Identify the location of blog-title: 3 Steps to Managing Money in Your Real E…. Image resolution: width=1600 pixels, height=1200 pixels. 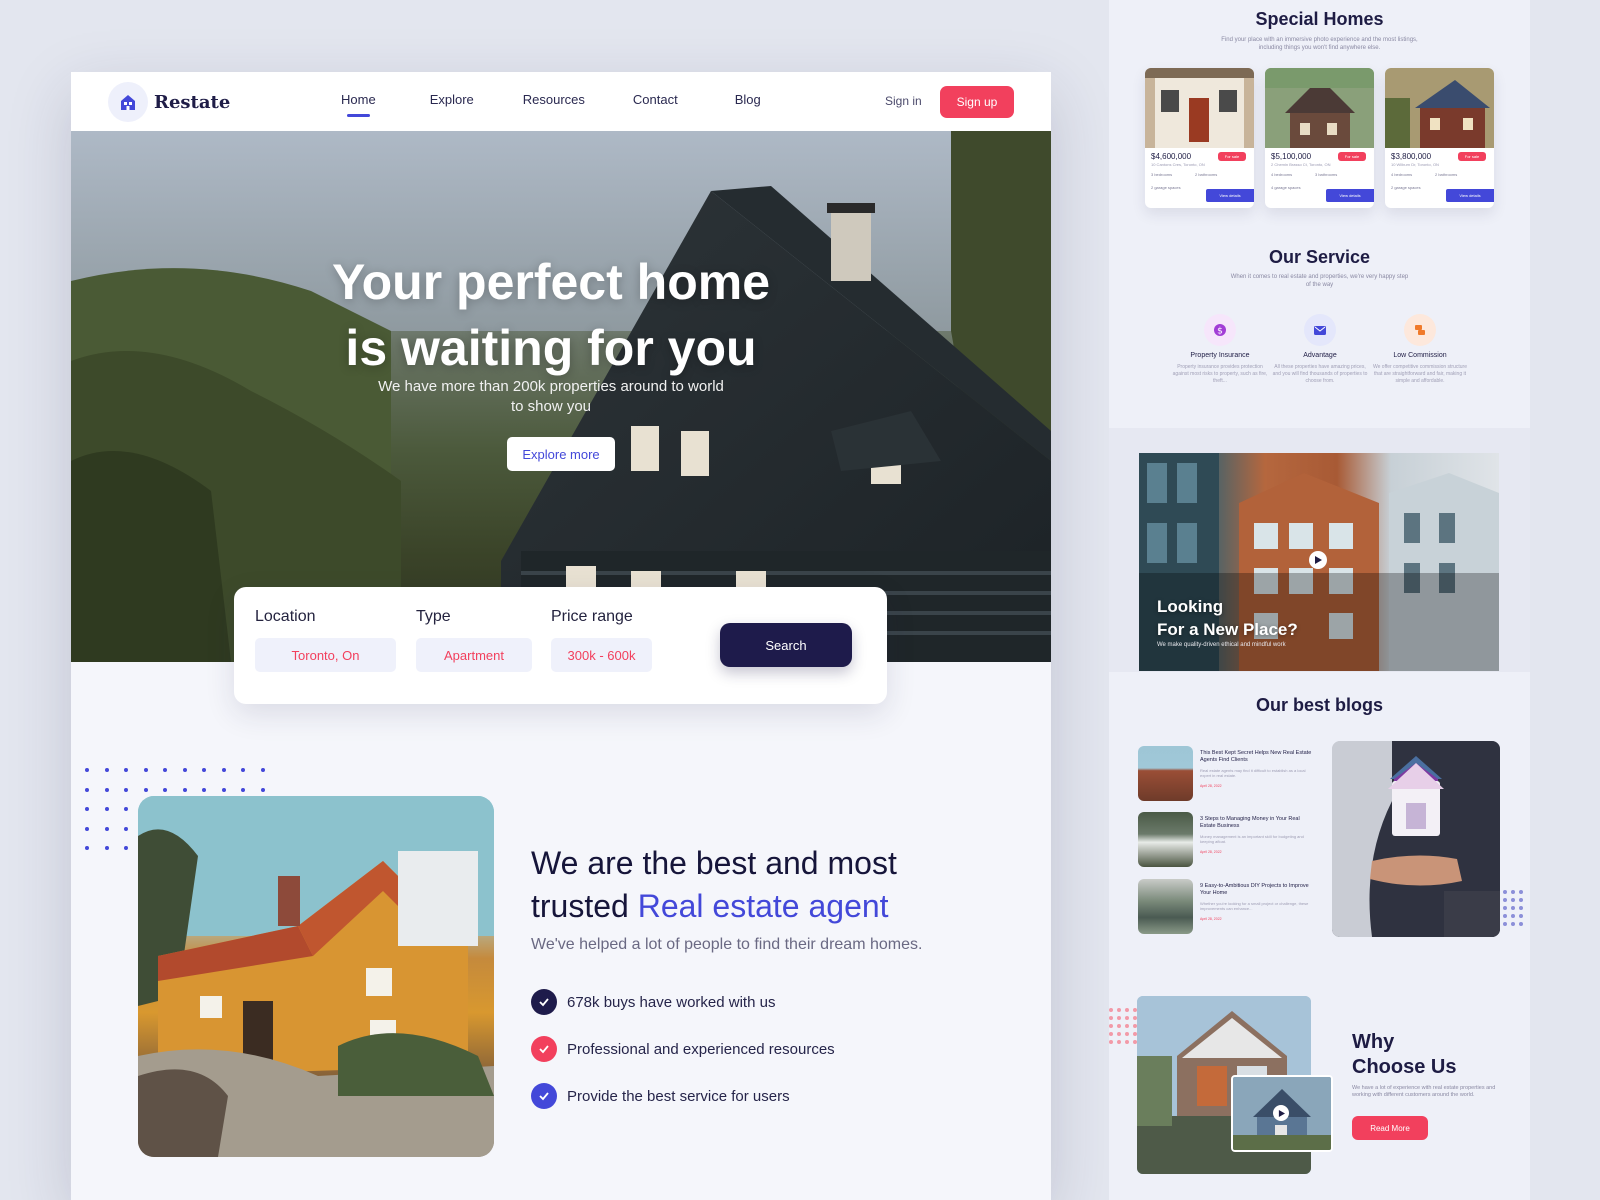
(1250, 822).